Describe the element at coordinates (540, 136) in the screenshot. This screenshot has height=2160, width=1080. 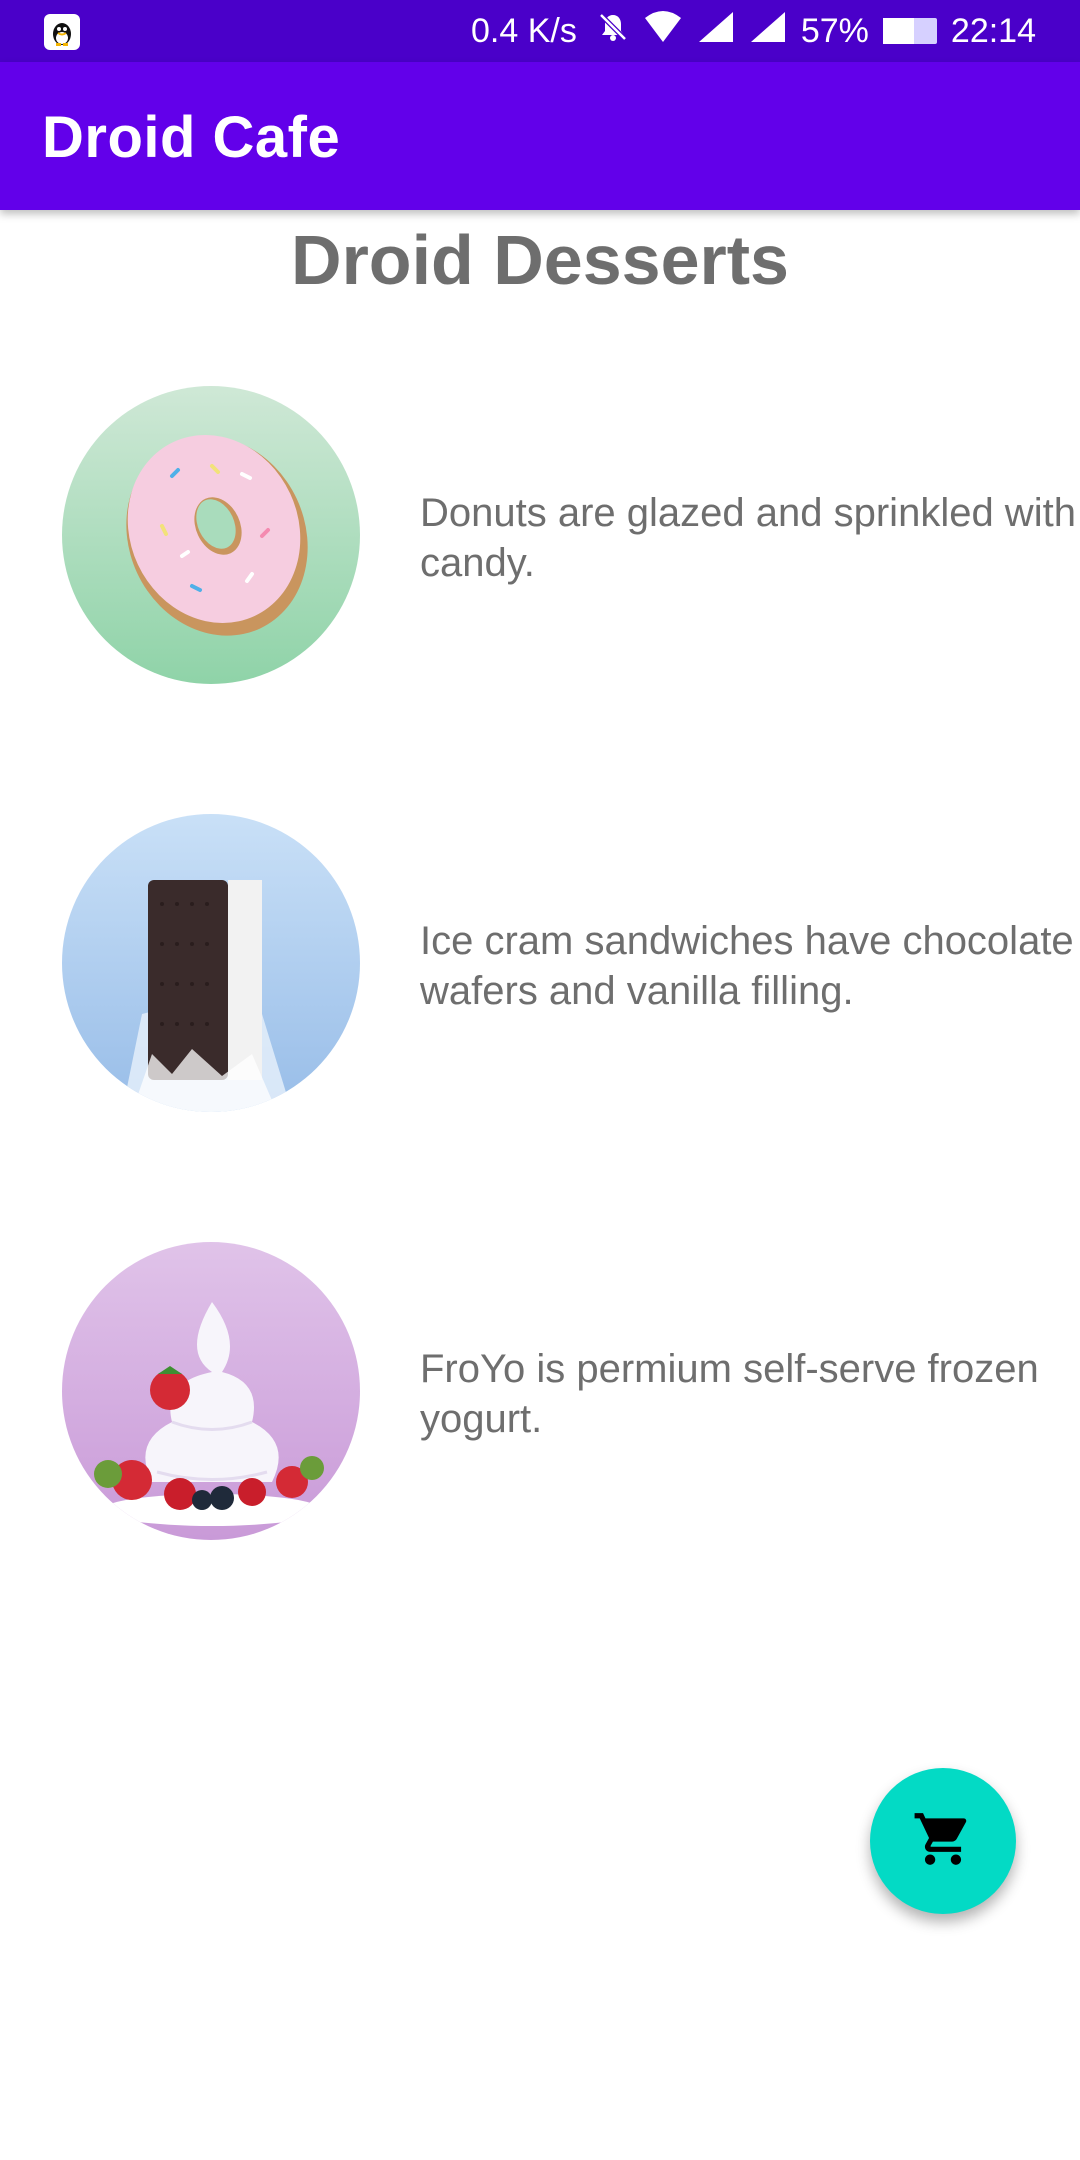
I see `app-bar: Droid Cafe` at that location.